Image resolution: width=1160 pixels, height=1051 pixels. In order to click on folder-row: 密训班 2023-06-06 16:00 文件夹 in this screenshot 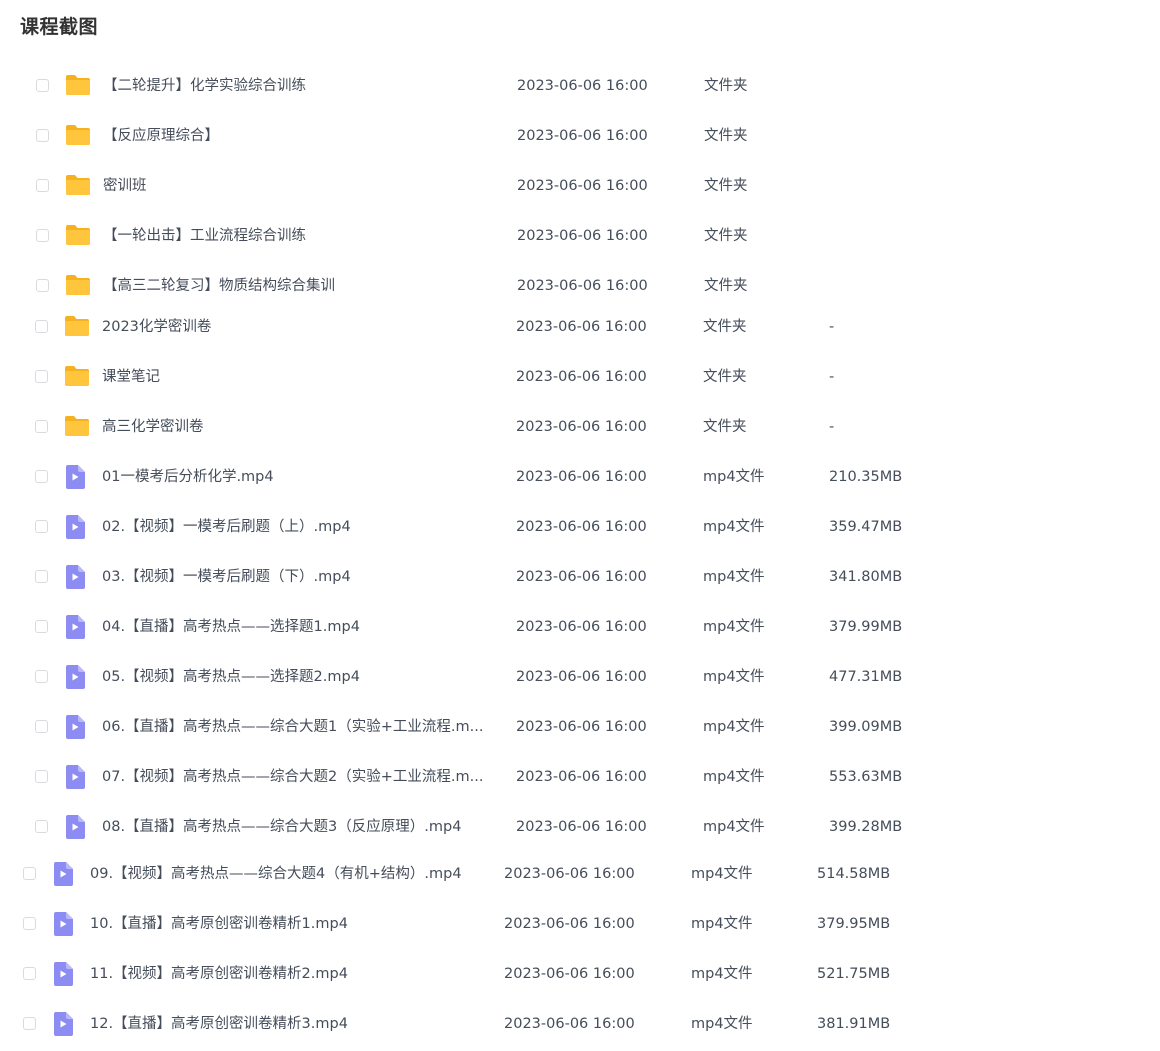, I will do `click(500, 186)`.